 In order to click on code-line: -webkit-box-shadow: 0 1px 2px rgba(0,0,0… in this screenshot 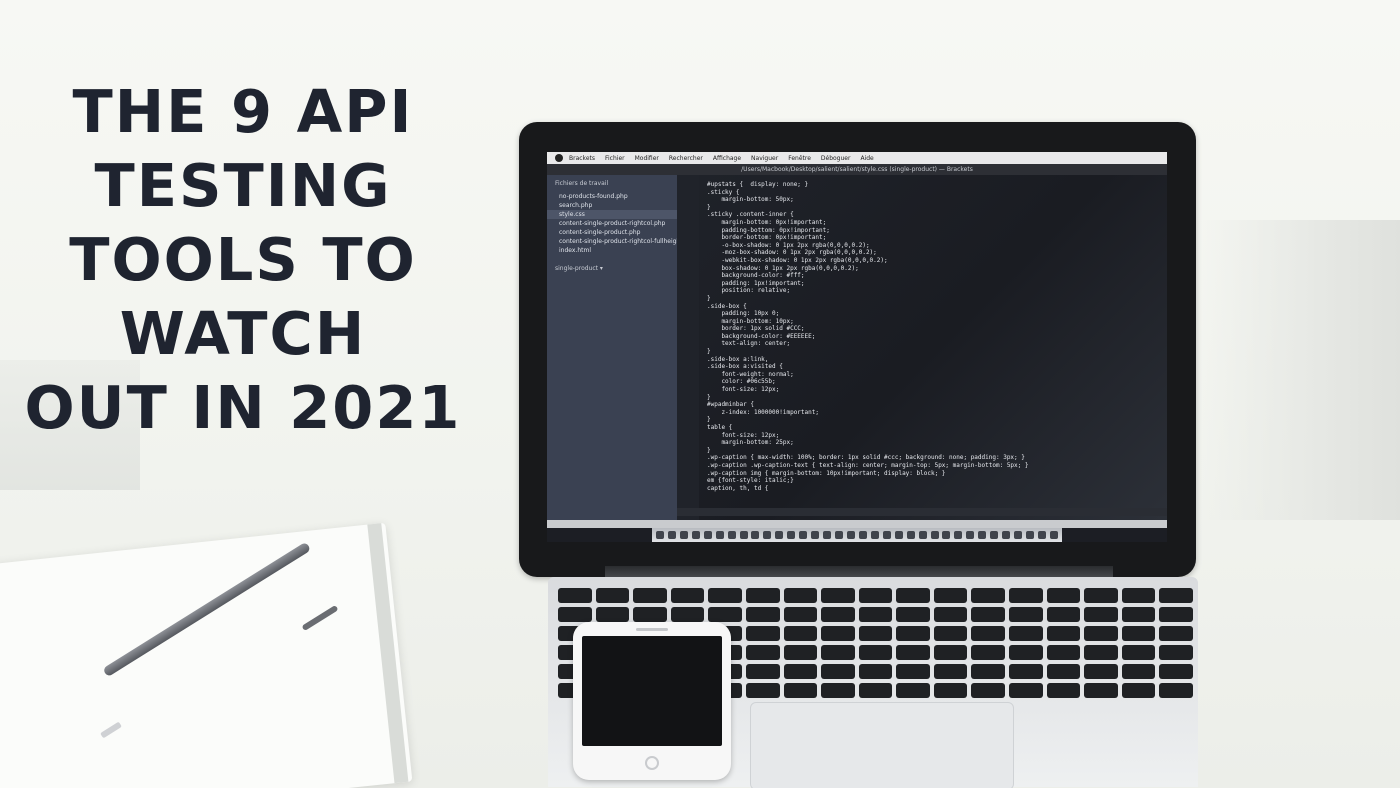, I will do `click(797, 260)`.